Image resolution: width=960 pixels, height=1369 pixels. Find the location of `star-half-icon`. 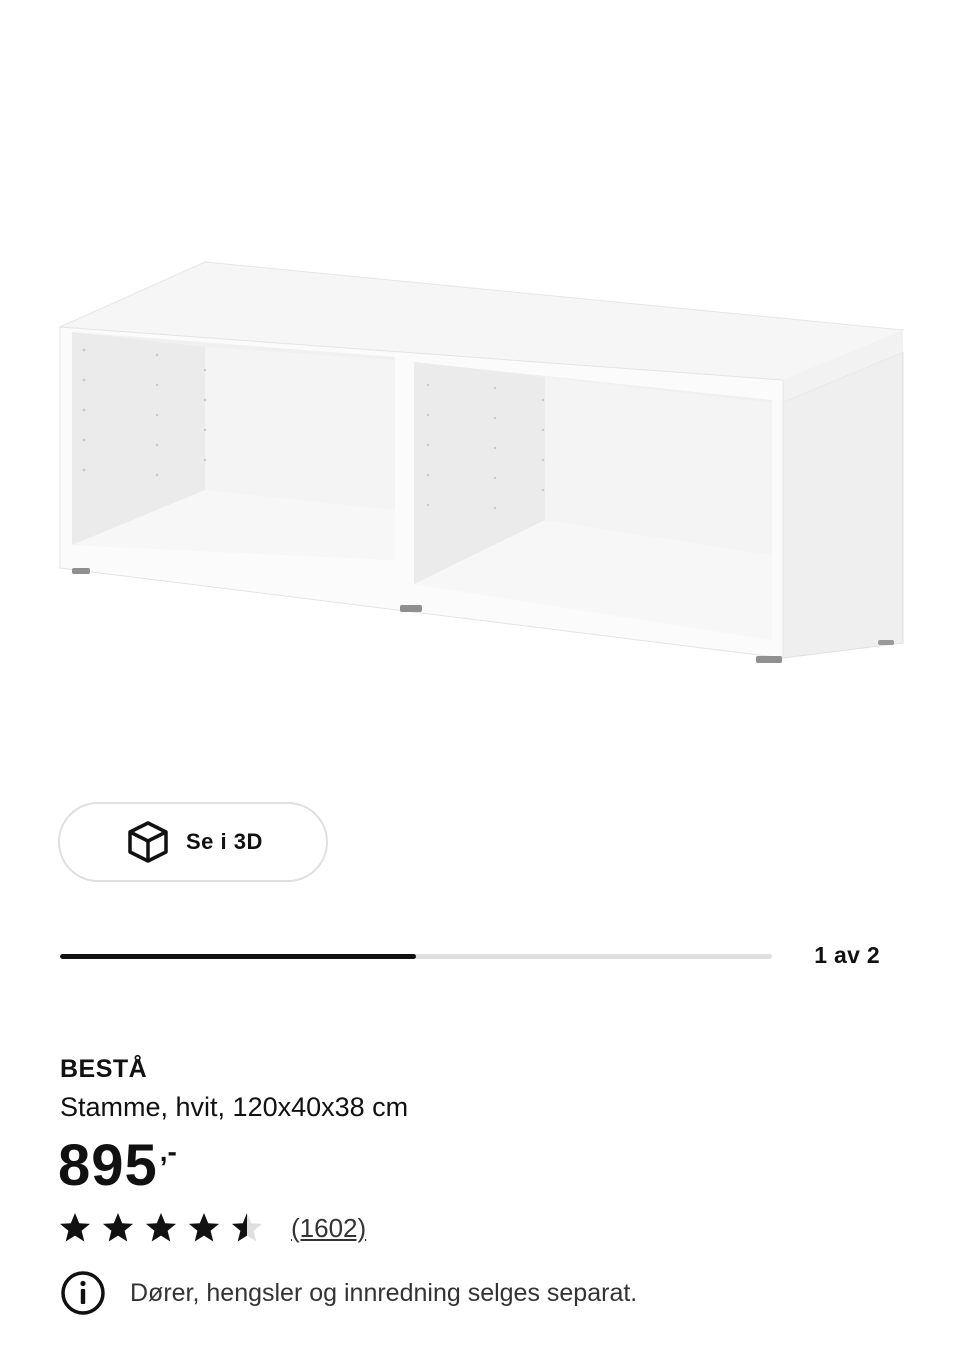

star-half-icon is located at coordinates (247, 1227).